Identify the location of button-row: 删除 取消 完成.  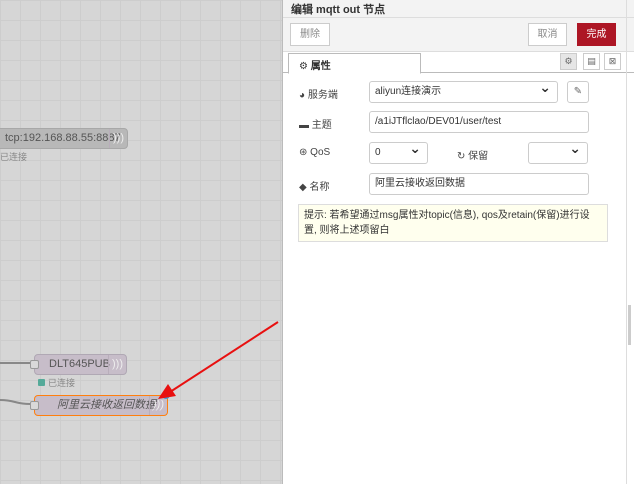
(458, 35).